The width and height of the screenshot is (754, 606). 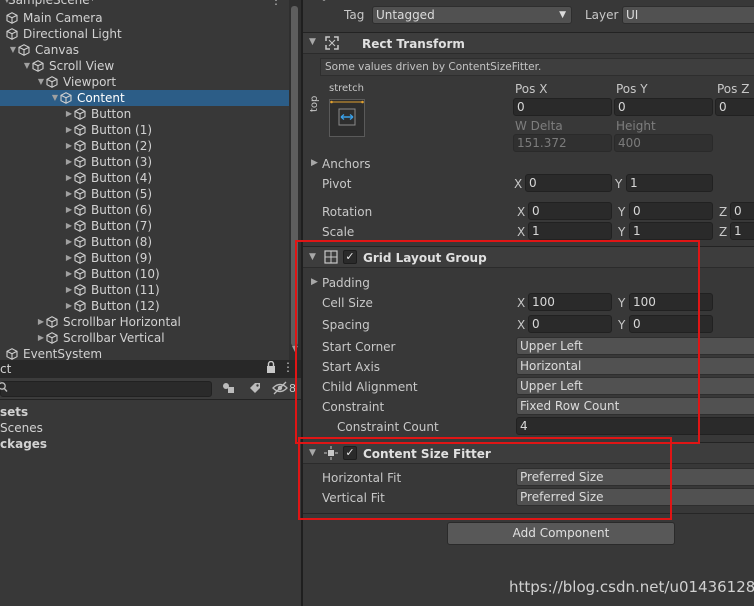 I want to click on rect-transform-header: ▼ Rect Transform, so click(x=528, y=43).